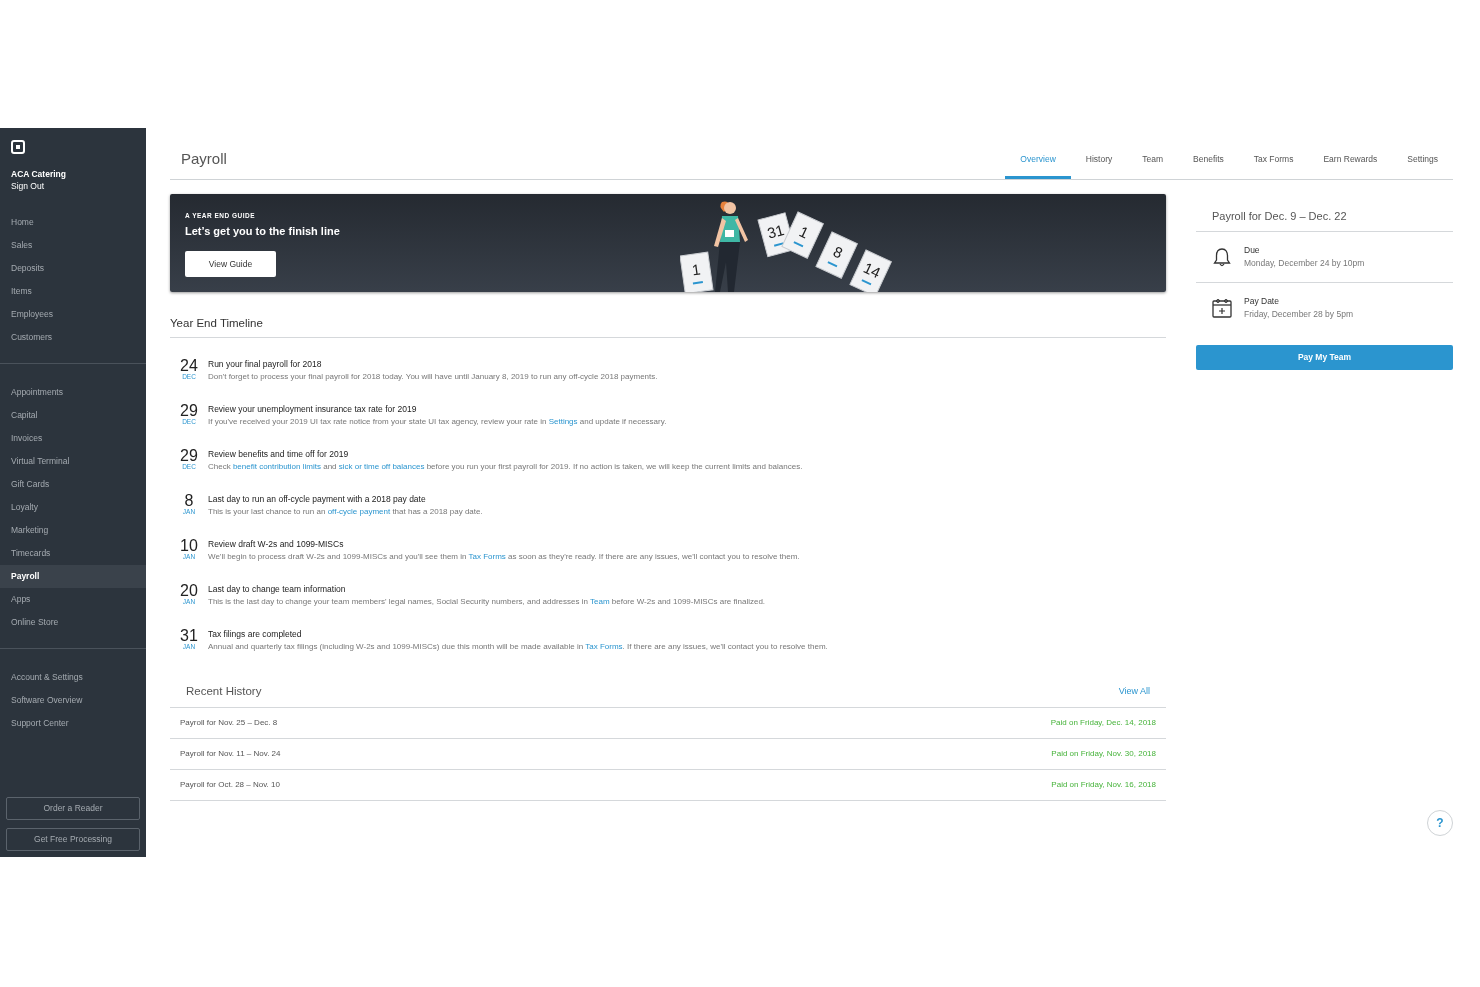 This screenshot has height=987, width=1480. I want to click on event-description: This is your last chance to run an off-cycle payment that has a 2018 pay date., so click(345, 512).